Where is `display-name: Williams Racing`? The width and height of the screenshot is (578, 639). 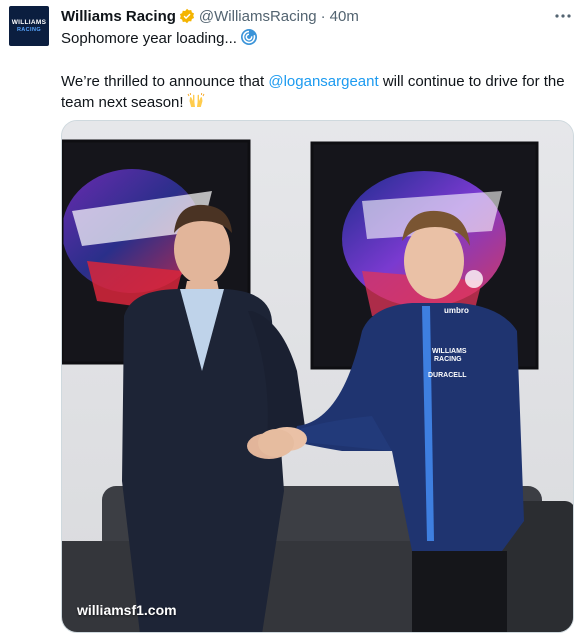 display-name: Williams Racing is located at coordinates (118, 16).